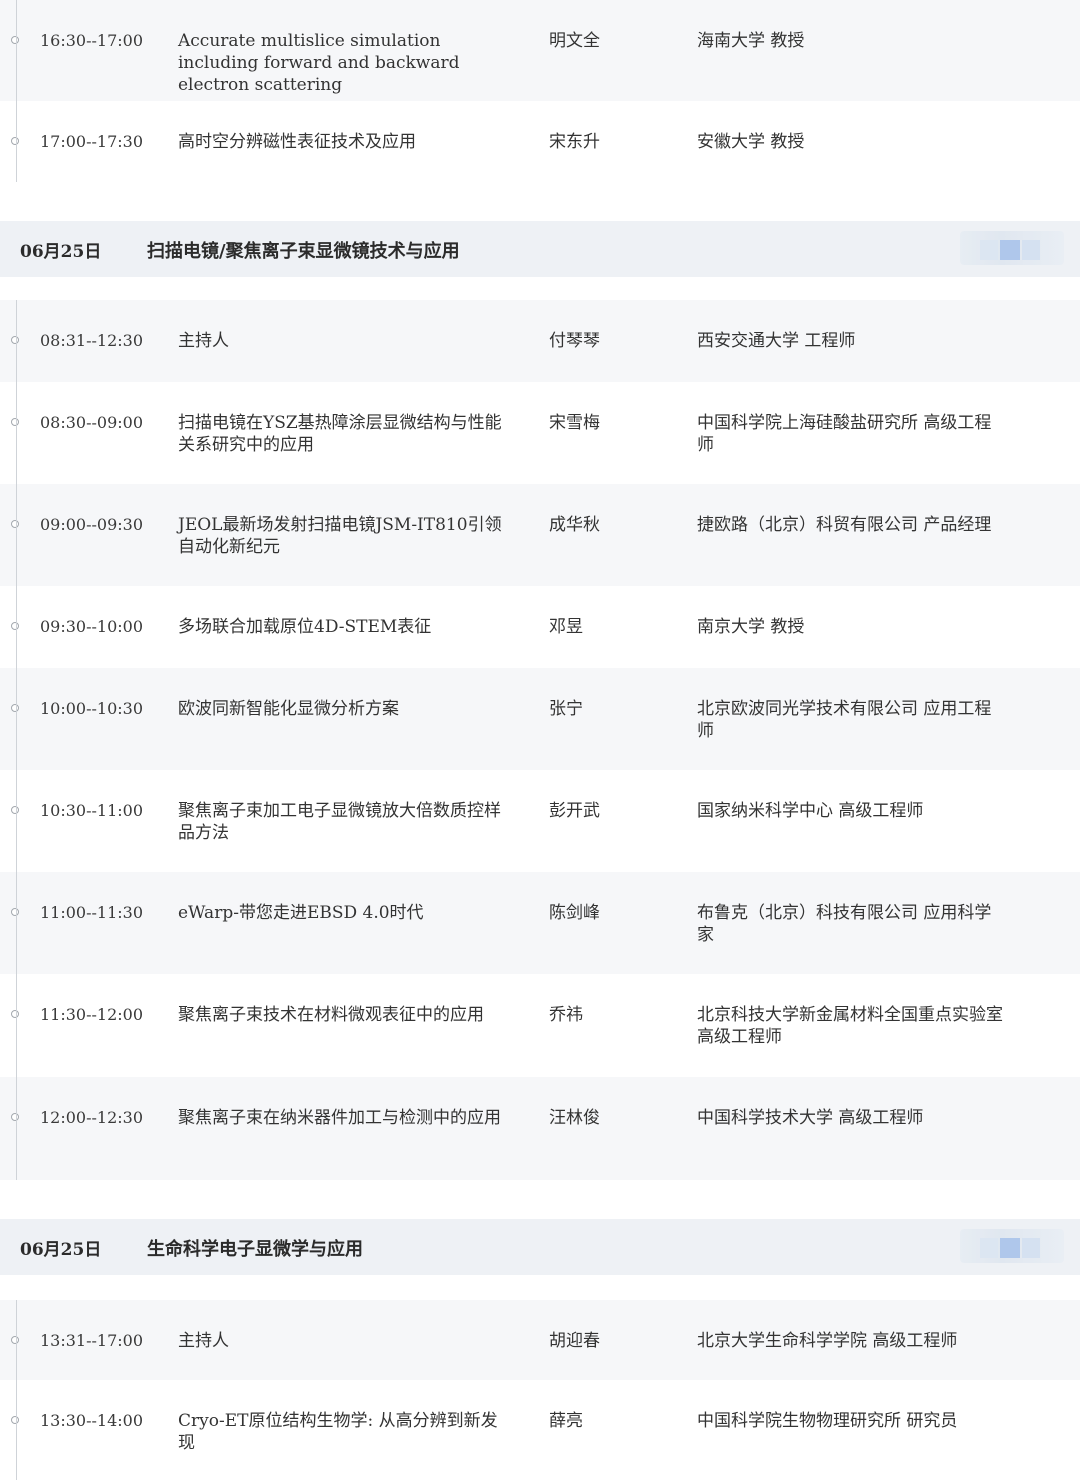 The image size is (1080, 1480). What do you see at coordinates (340, 536) in the screenshot?
I see `talk-topic: JEOL最新场发射扫描电镜JSM-IT810引领自动化新纪元` at bounding box center [340, 536].